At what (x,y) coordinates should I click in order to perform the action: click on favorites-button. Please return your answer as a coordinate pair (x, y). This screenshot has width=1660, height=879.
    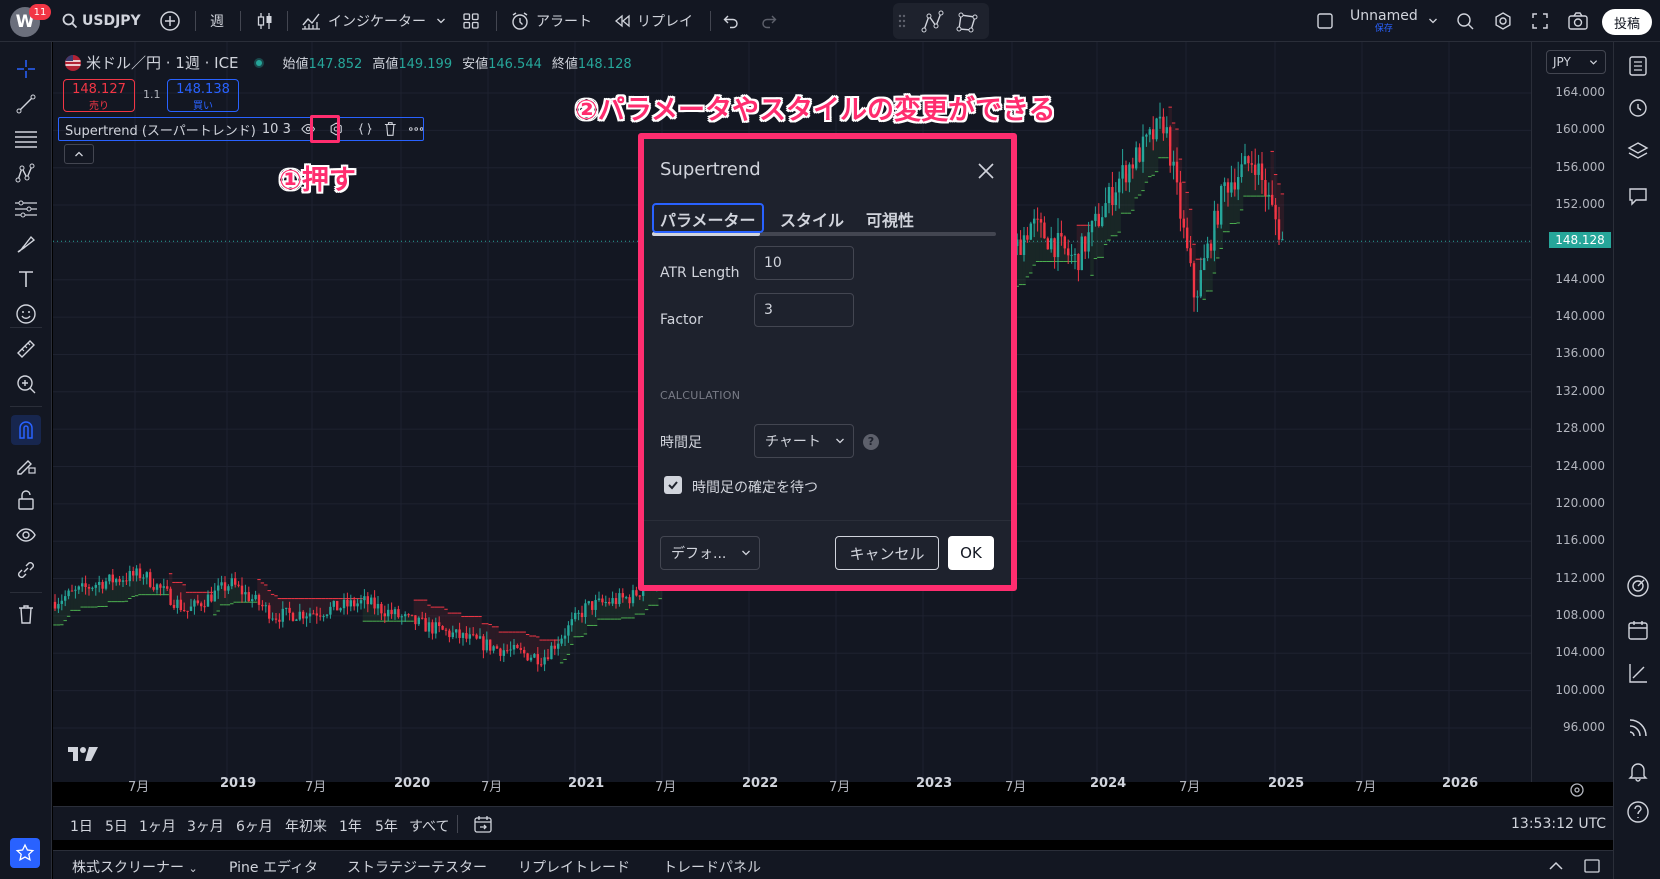
    Looking at the image, I should click on (25, 853).